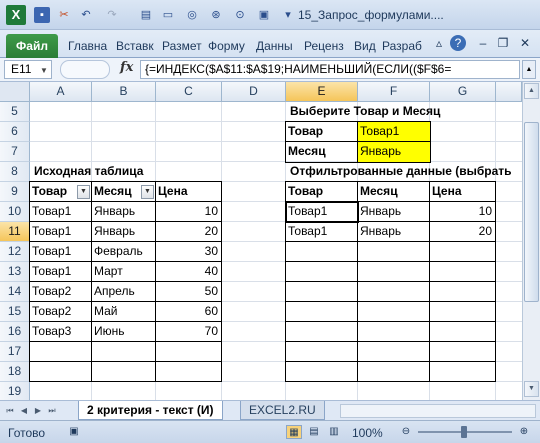 The width and height of the screenshot is (540, 443). What do you see at coordinates (402, 46) in the screenshot?
I see `tab-developer: Разраб` at bounding box center [402, 46].